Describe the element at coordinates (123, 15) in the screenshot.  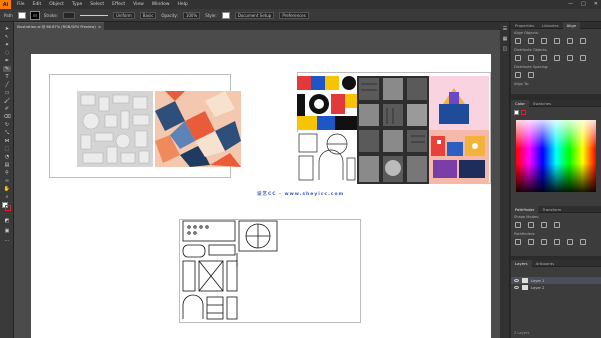
I see `profile-dropdown: Uniform` at that location.